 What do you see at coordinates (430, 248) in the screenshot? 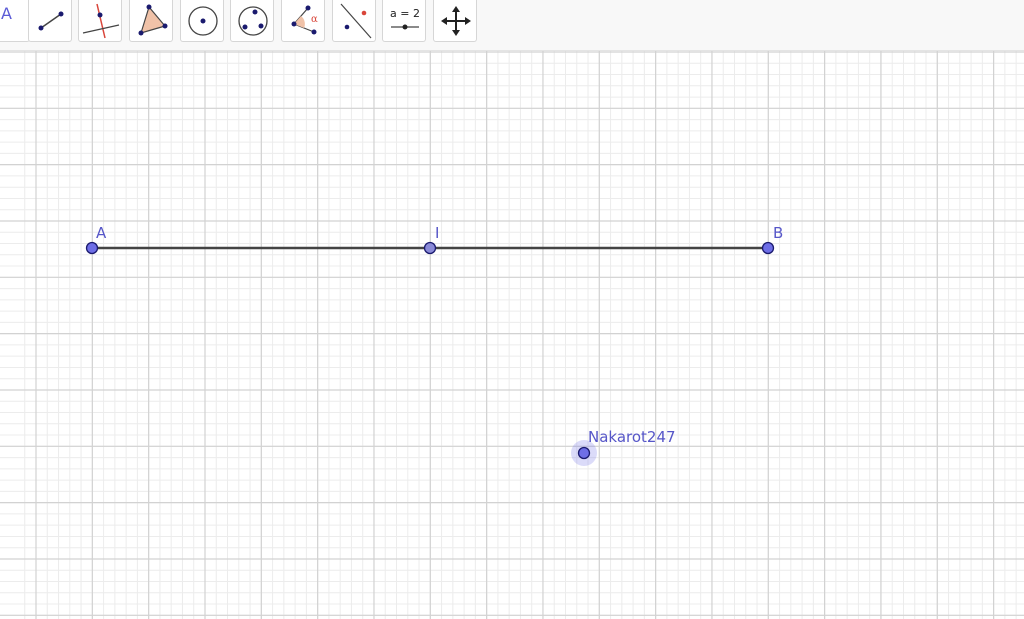
I see `point-i` at bounding box center [430, 248].